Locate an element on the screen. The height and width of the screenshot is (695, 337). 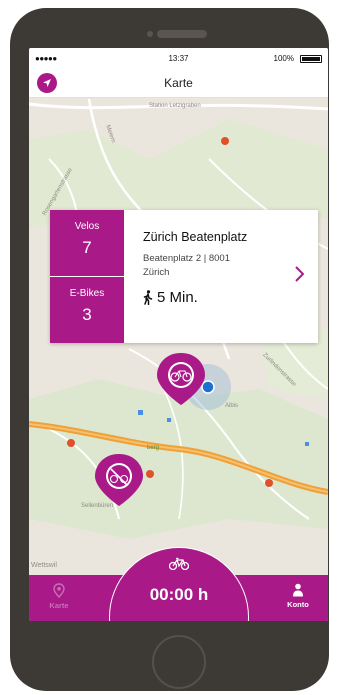
station-name: Zürich Beatenplatz is located at coordinates (195, 237).